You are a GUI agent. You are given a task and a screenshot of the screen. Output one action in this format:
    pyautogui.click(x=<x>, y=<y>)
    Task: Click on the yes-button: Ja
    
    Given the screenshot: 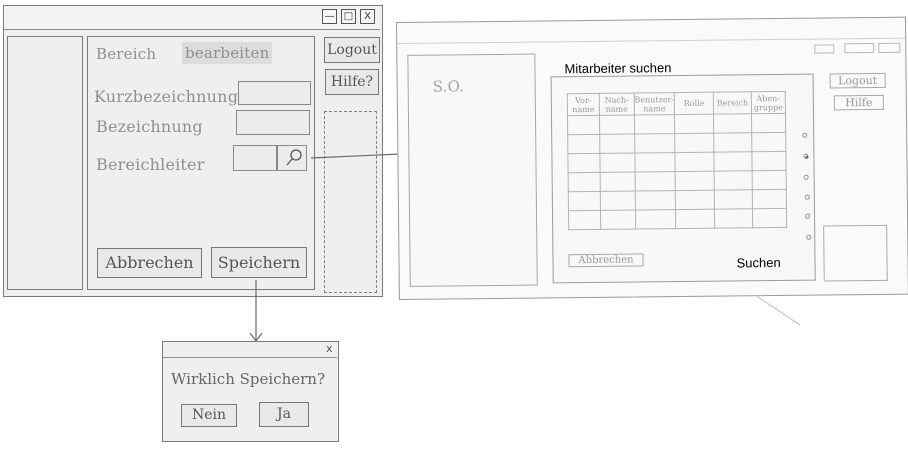 What is the action you would take?
    pyautogui.click(x=284, y=414)
    